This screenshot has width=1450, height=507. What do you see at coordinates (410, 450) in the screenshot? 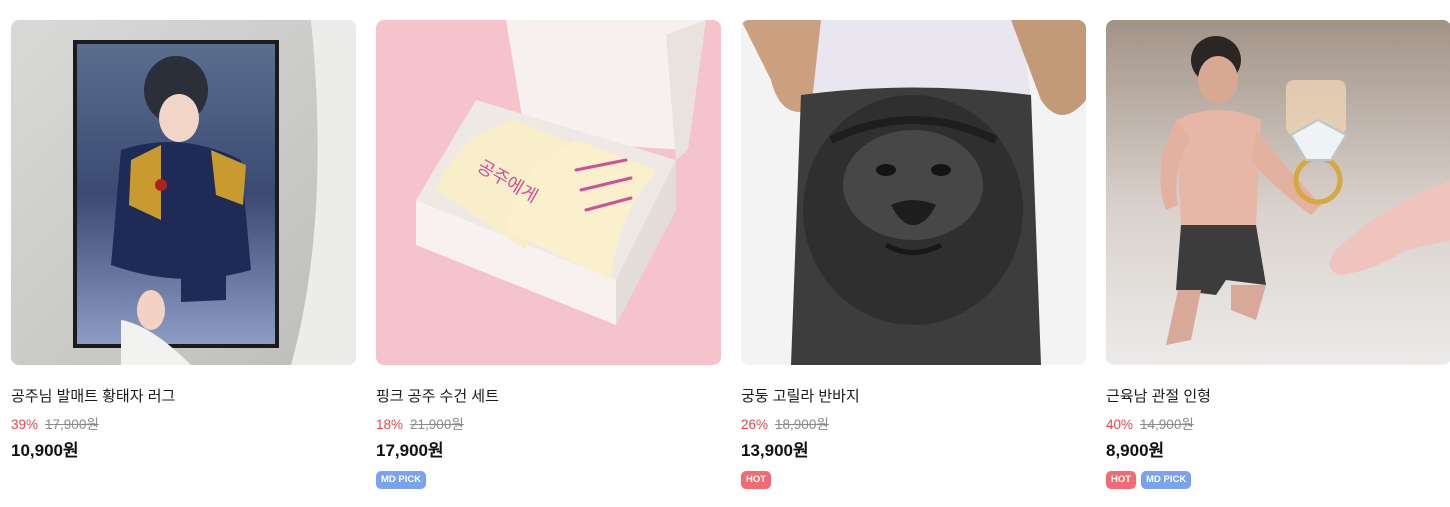
I see `sale-price: 17,900원` at bounding box center [410, 450].